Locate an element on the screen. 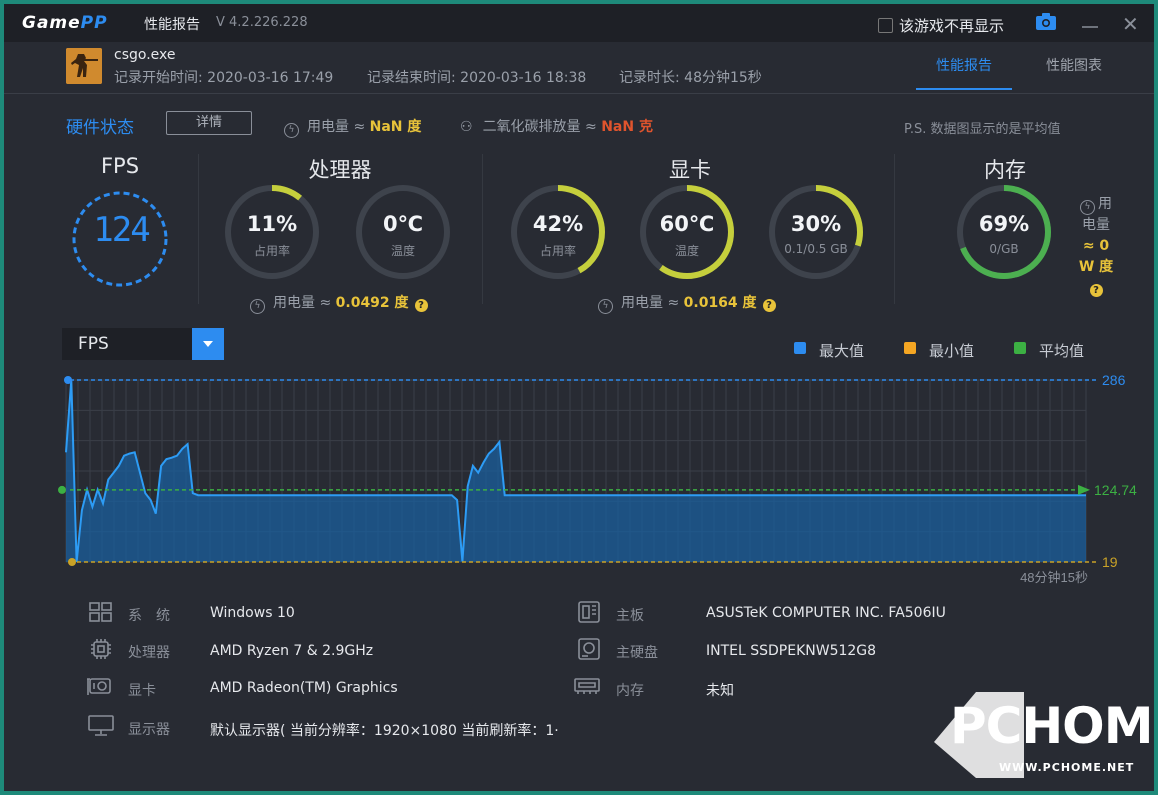 The height and width of the screenshot is (795, 1158). cpu-power-value: 0.0492 度 is located at coordinates (372, 303).